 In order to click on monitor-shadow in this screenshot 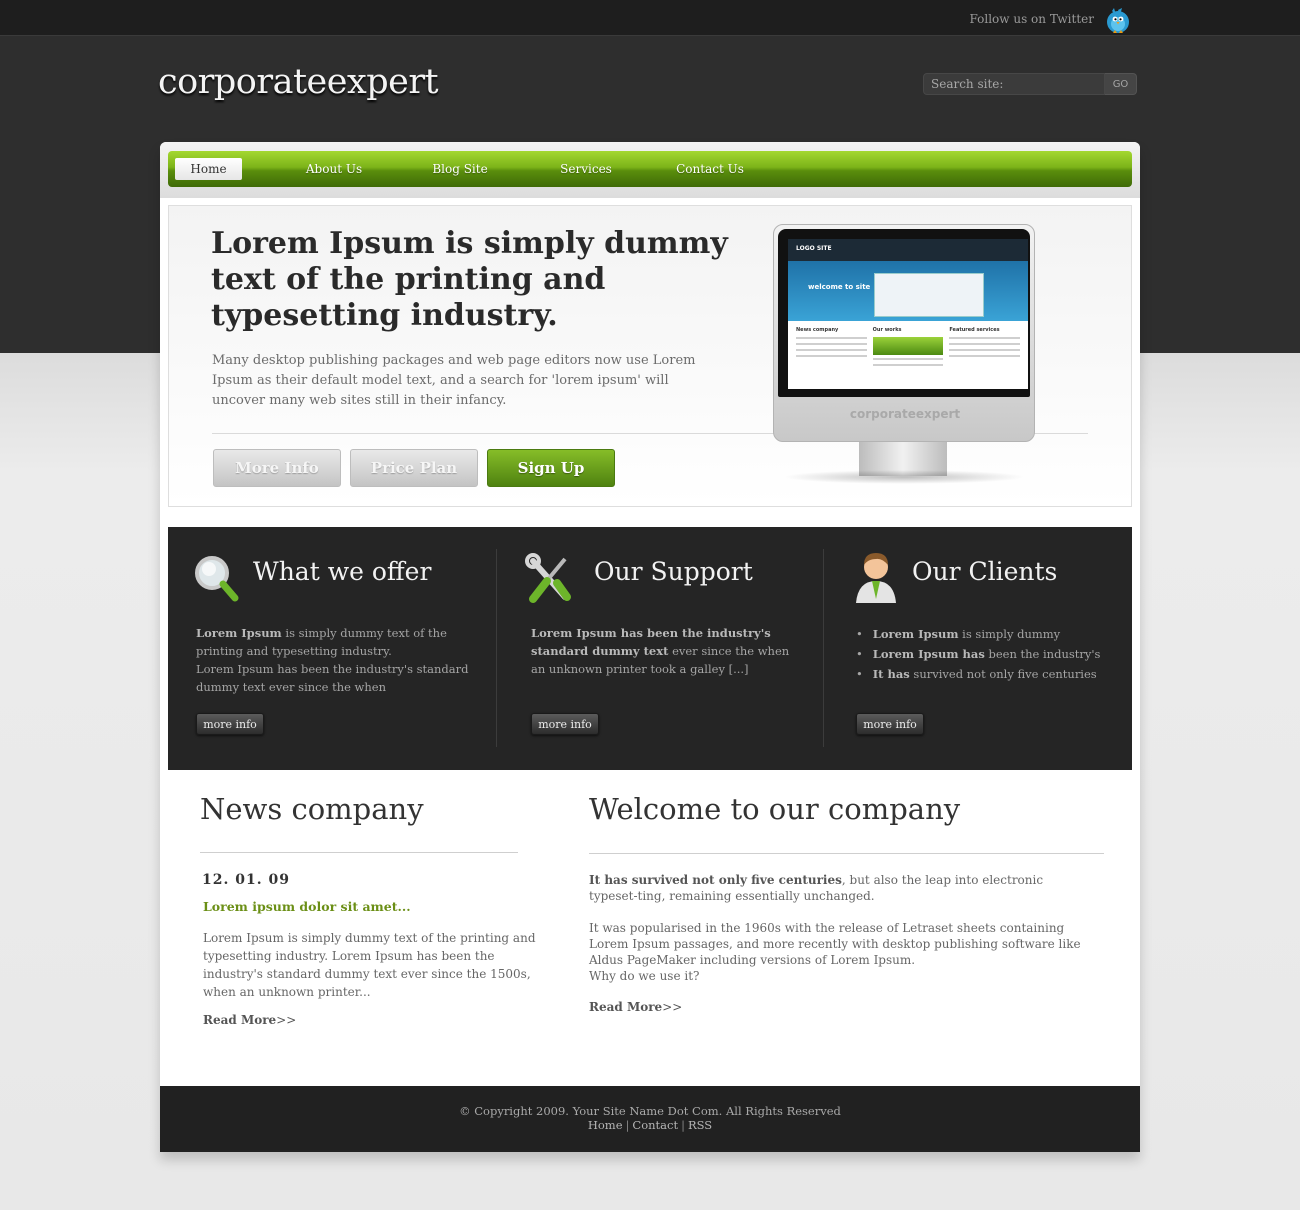, I will do `click(904, 477)`.